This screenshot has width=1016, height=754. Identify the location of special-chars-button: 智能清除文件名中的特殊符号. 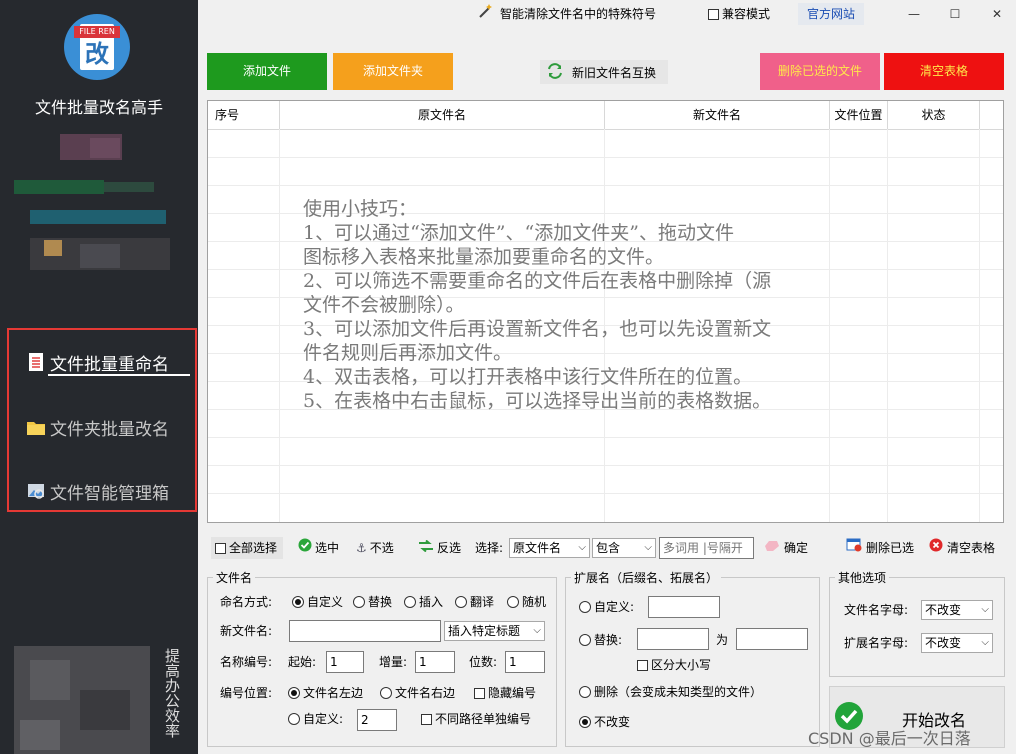
(567, 14).